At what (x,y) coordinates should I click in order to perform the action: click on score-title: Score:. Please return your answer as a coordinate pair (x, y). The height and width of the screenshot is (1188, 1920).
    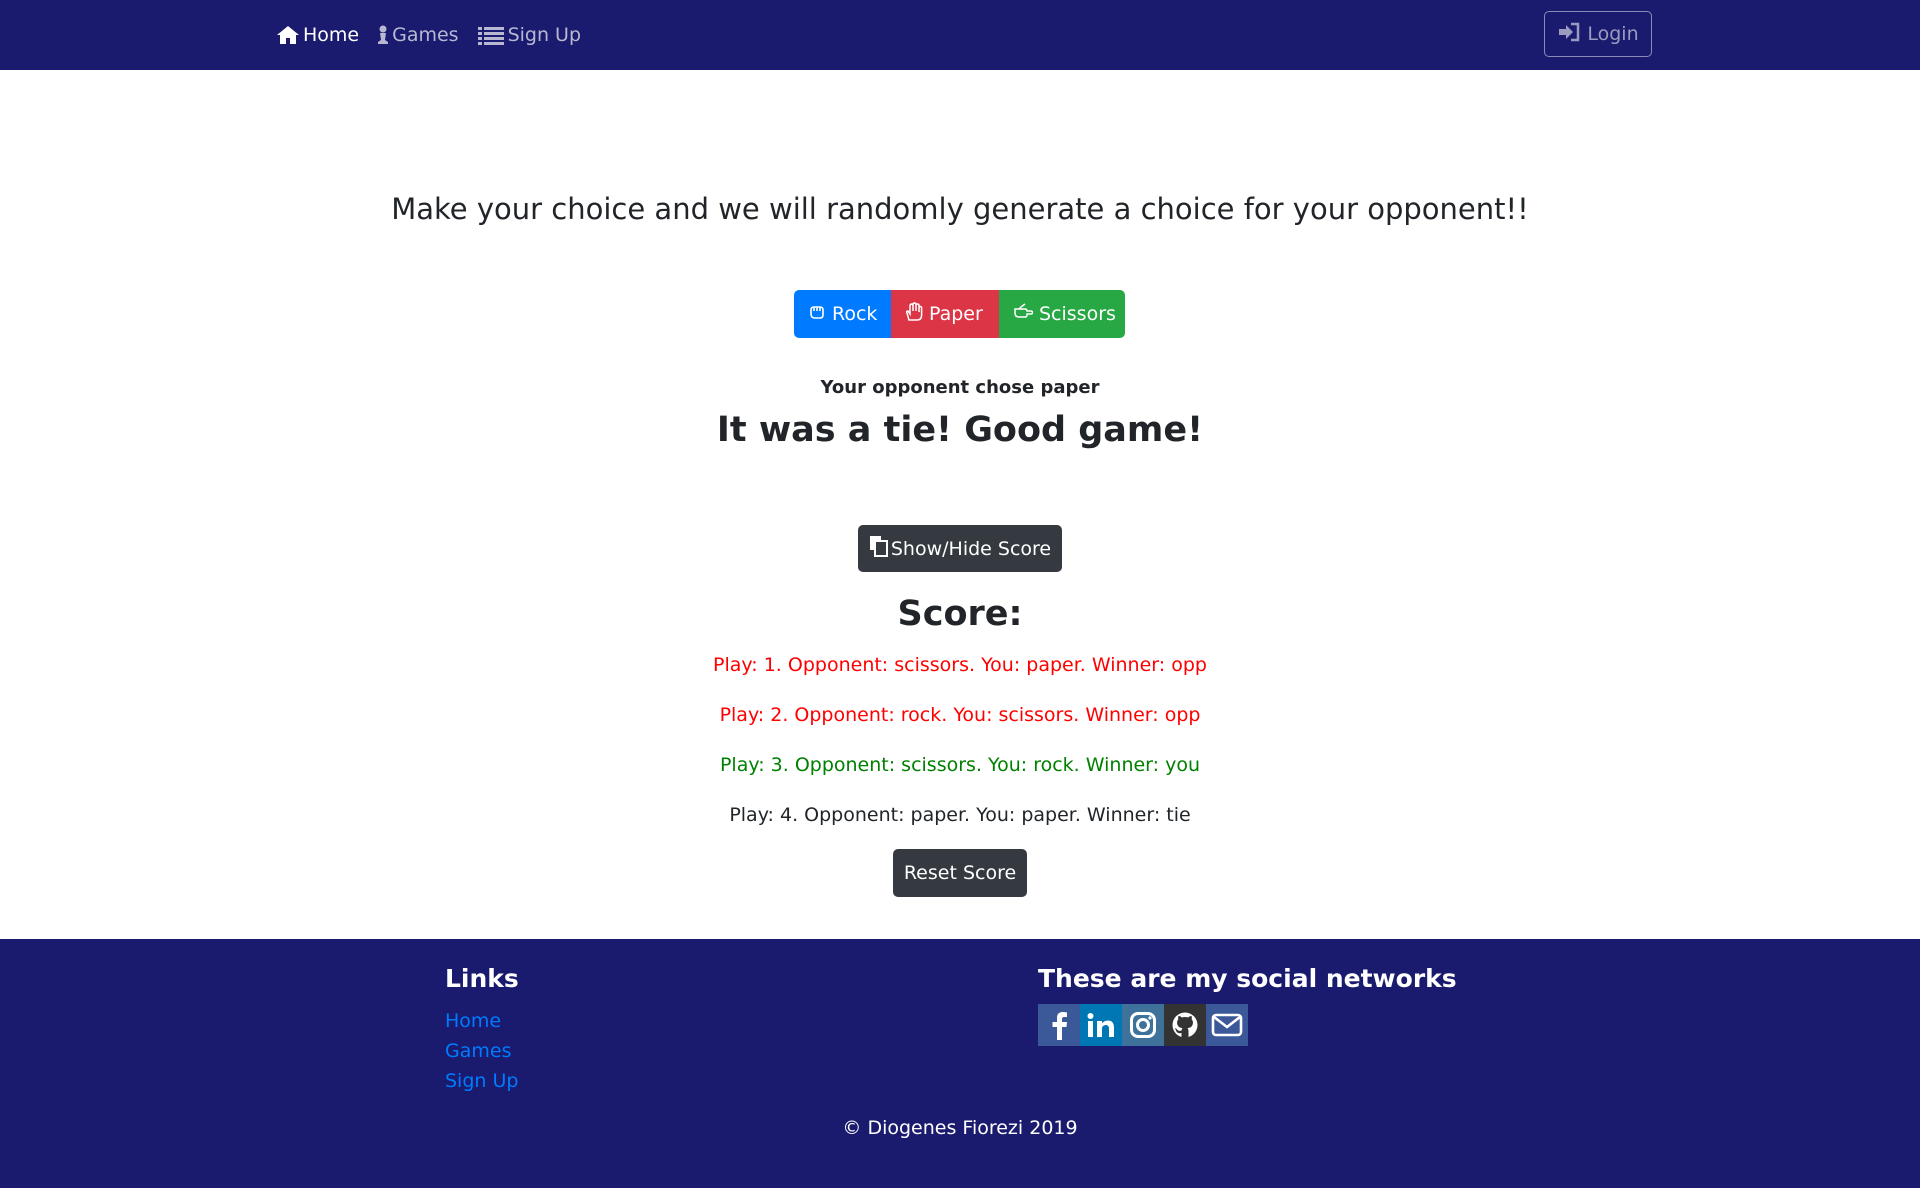
    Looking at the image, I should click on (960, 614).